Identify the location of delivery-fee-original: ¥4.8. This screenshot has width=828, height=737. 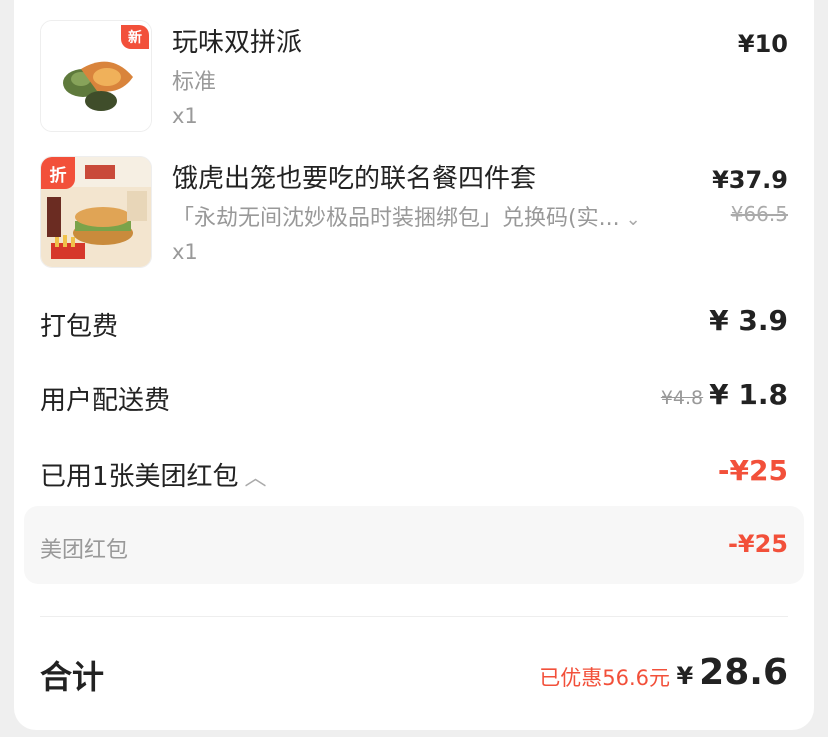
(682, 398).